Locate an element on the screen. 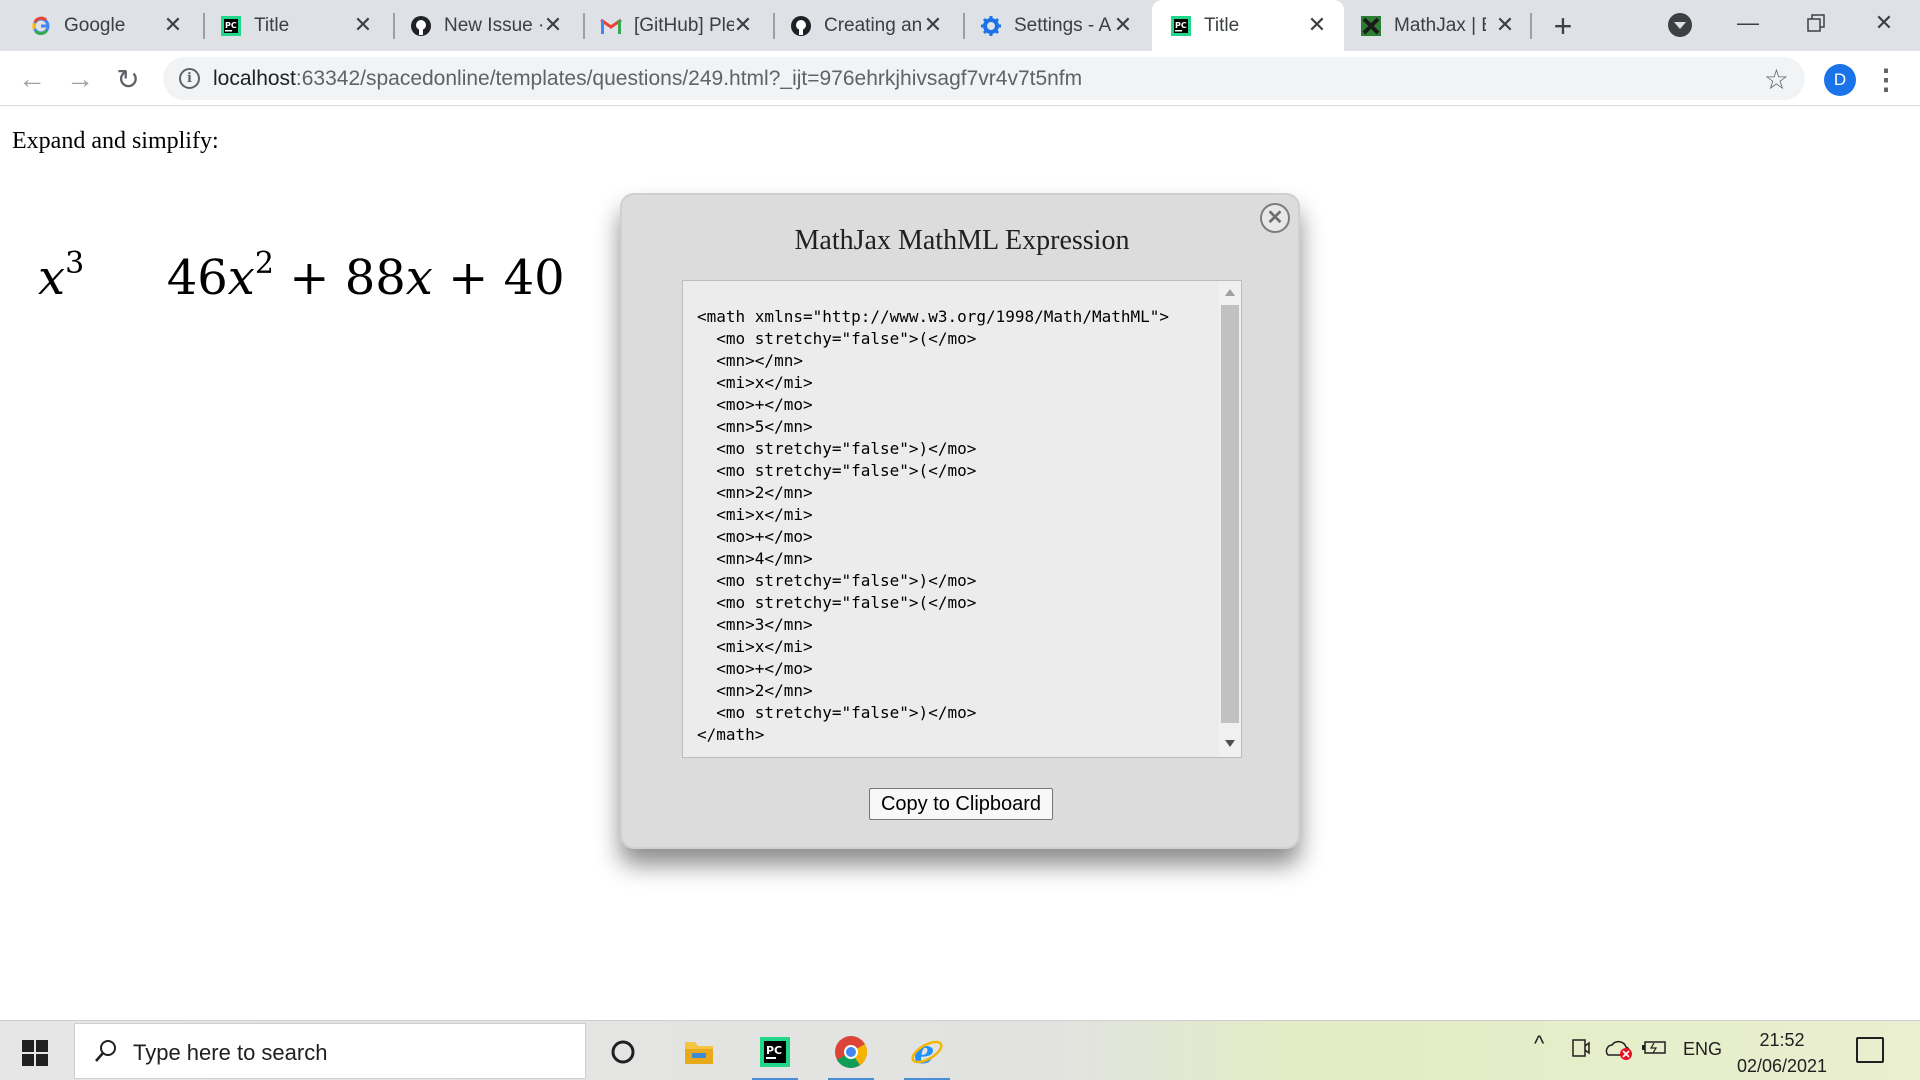  tab-title: Creating an is located at coordinates (873, 25).